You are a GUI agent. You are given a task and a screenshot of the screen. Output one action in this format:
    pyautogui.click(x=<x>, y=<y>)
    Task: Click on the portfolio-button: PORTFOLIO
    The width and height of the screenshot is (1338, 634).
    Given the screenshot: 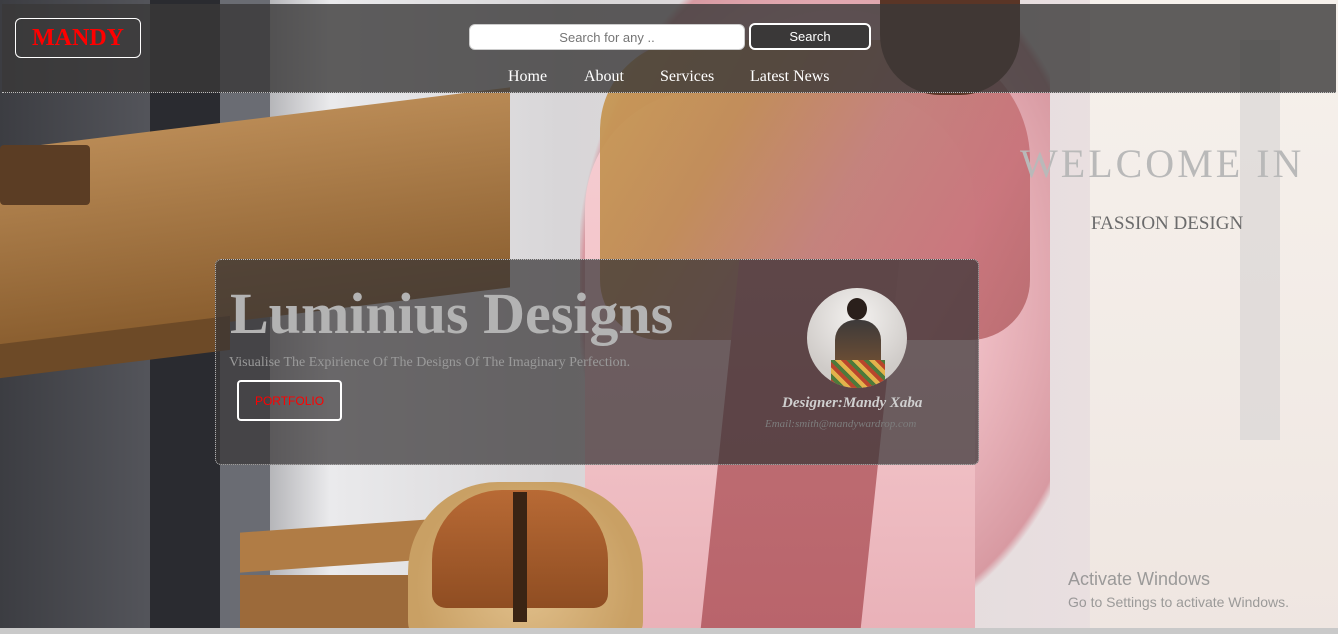 What is the action you would take?
    pyautogui.click(x=289, y=400)
    